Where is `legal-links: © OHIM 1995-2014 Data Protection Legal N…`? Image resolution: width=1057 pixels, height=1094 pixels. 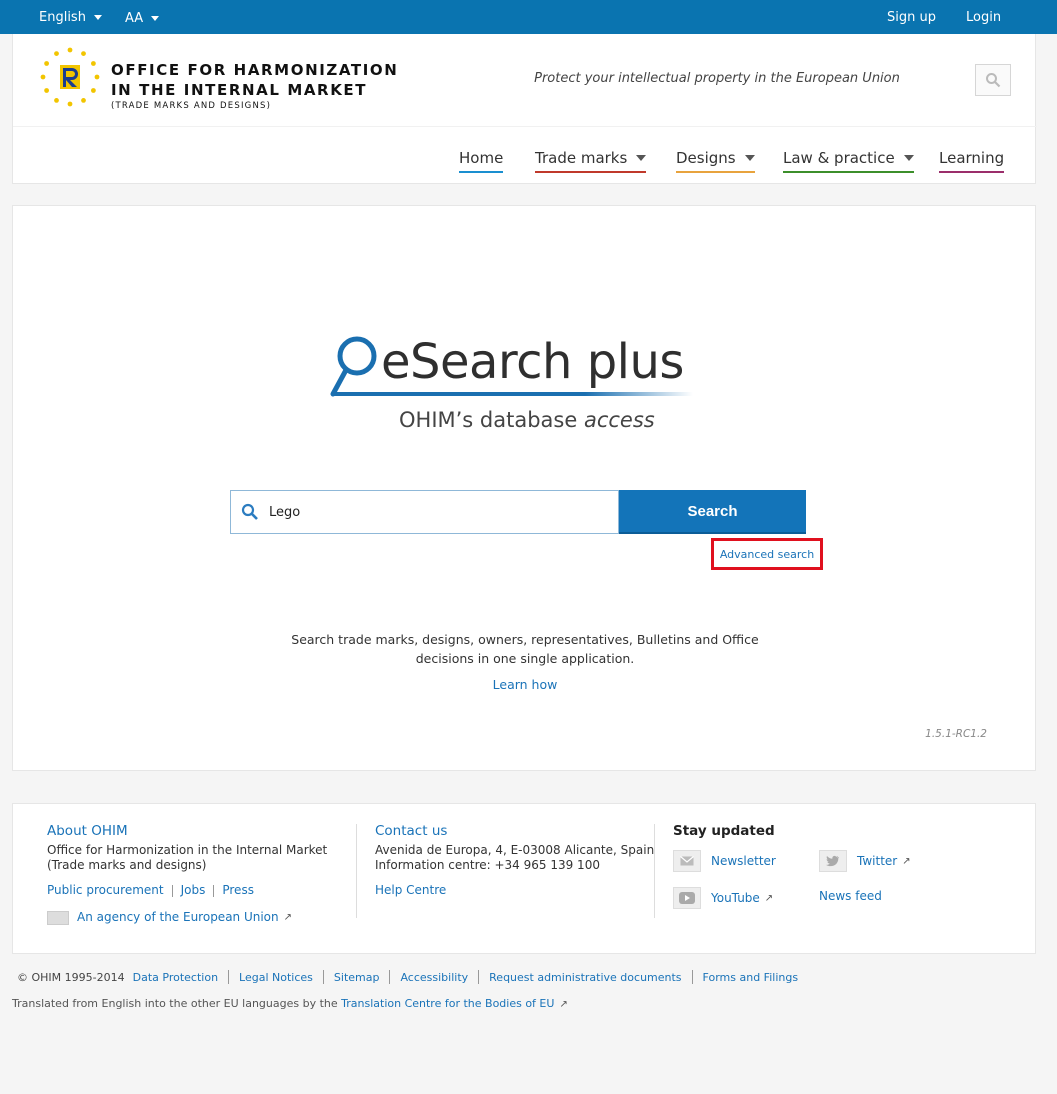 legal-links: © OHIM 1995-2014 Data Protection Legal N… is located at coordinates (407, 977).